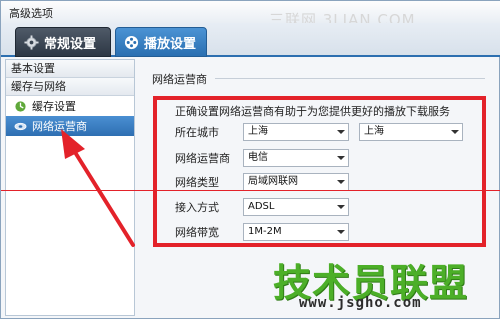  Describe the element at coordinates (31, 13) in the screenshot. I see `window-title: 高级选项` at that location.